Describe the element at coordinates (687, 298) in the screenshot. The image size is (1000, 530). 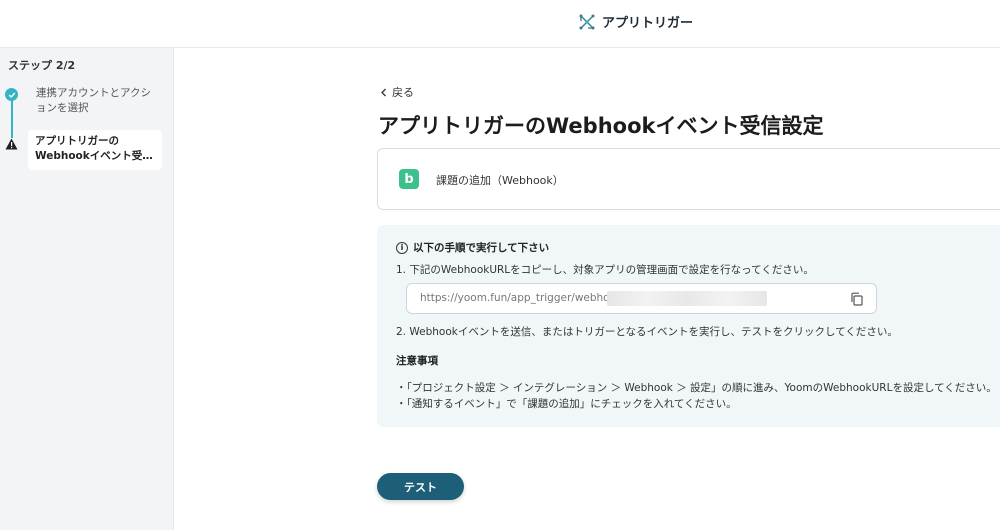
I see `redacted-url-token` at that location.